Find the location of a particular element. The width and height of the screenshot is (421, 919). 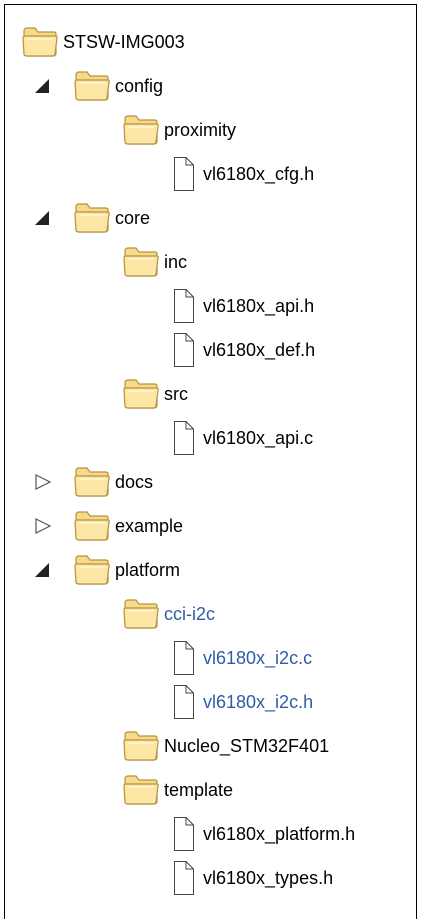

tree-item-label: docs is located at coordinates (134, 482).